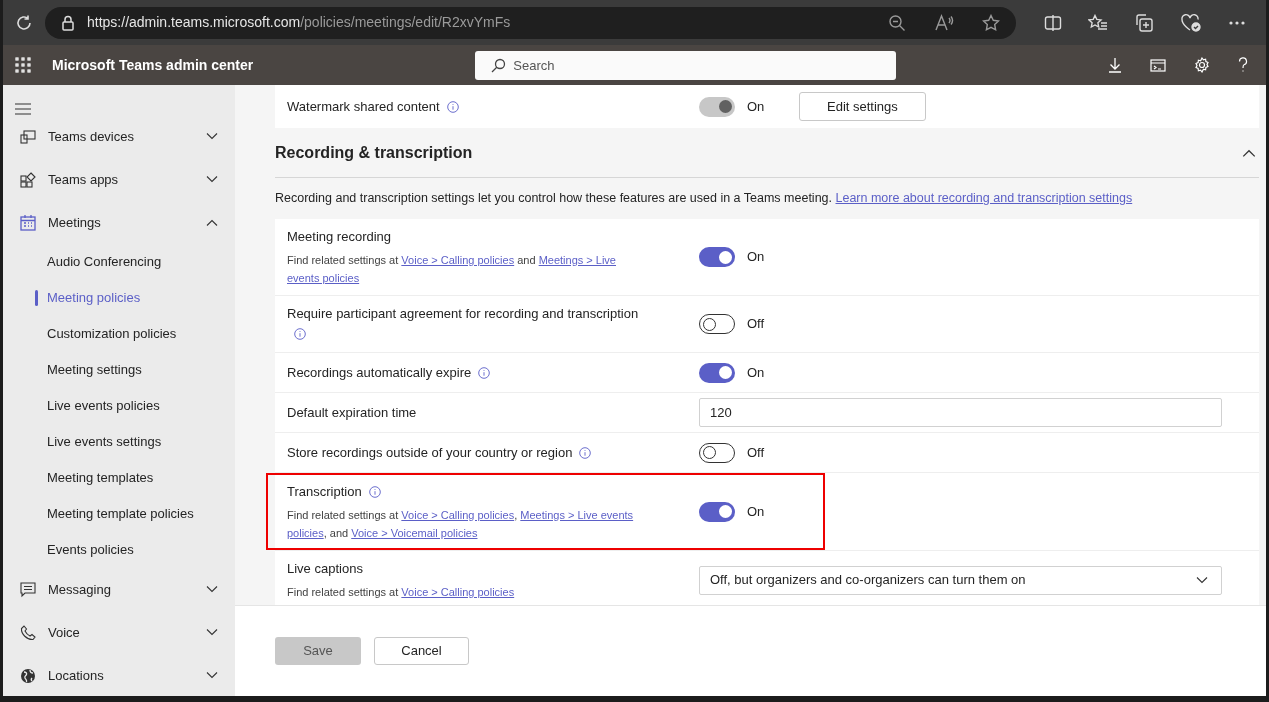 This screenshot has height=702, width=1269. What do you see at coordinates (430, 452) in the screenshot?
I see `setting-label: Store recordings outside of your country or region` at bounding box center [430, 452].